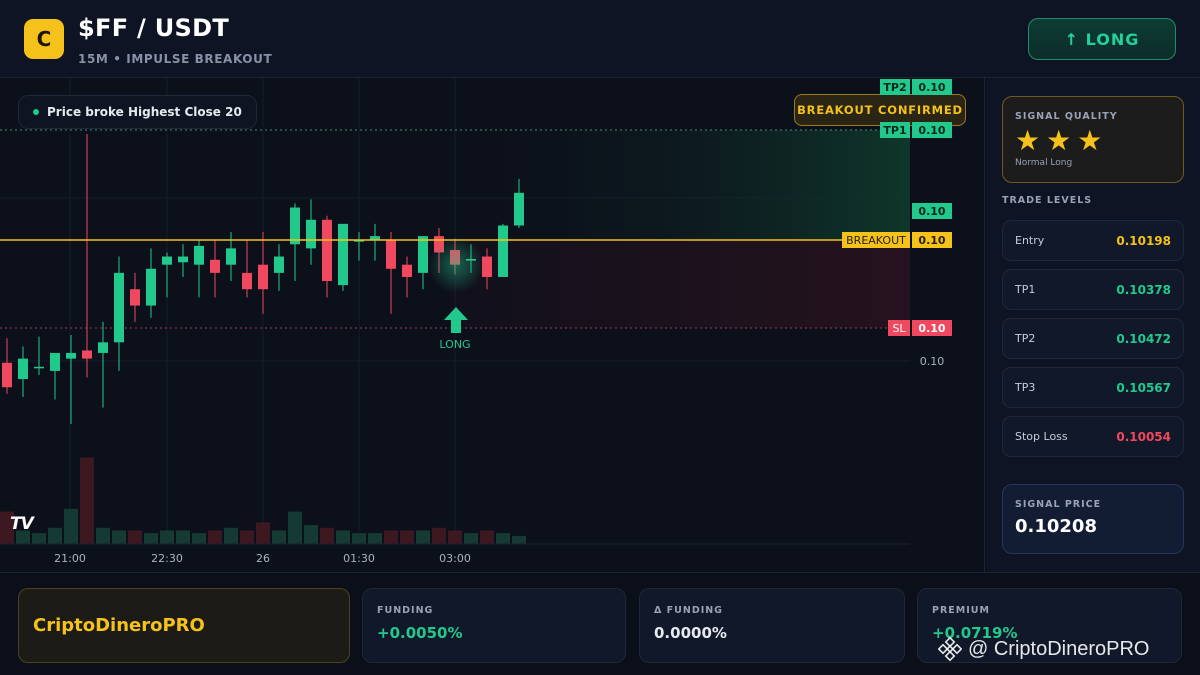 The height and width of the screenshot is (675, 1200). What do you see at coordinates (167, 558) in the screenshot?
I see `time-tick: 22:30` at bounding box center [167, 558].